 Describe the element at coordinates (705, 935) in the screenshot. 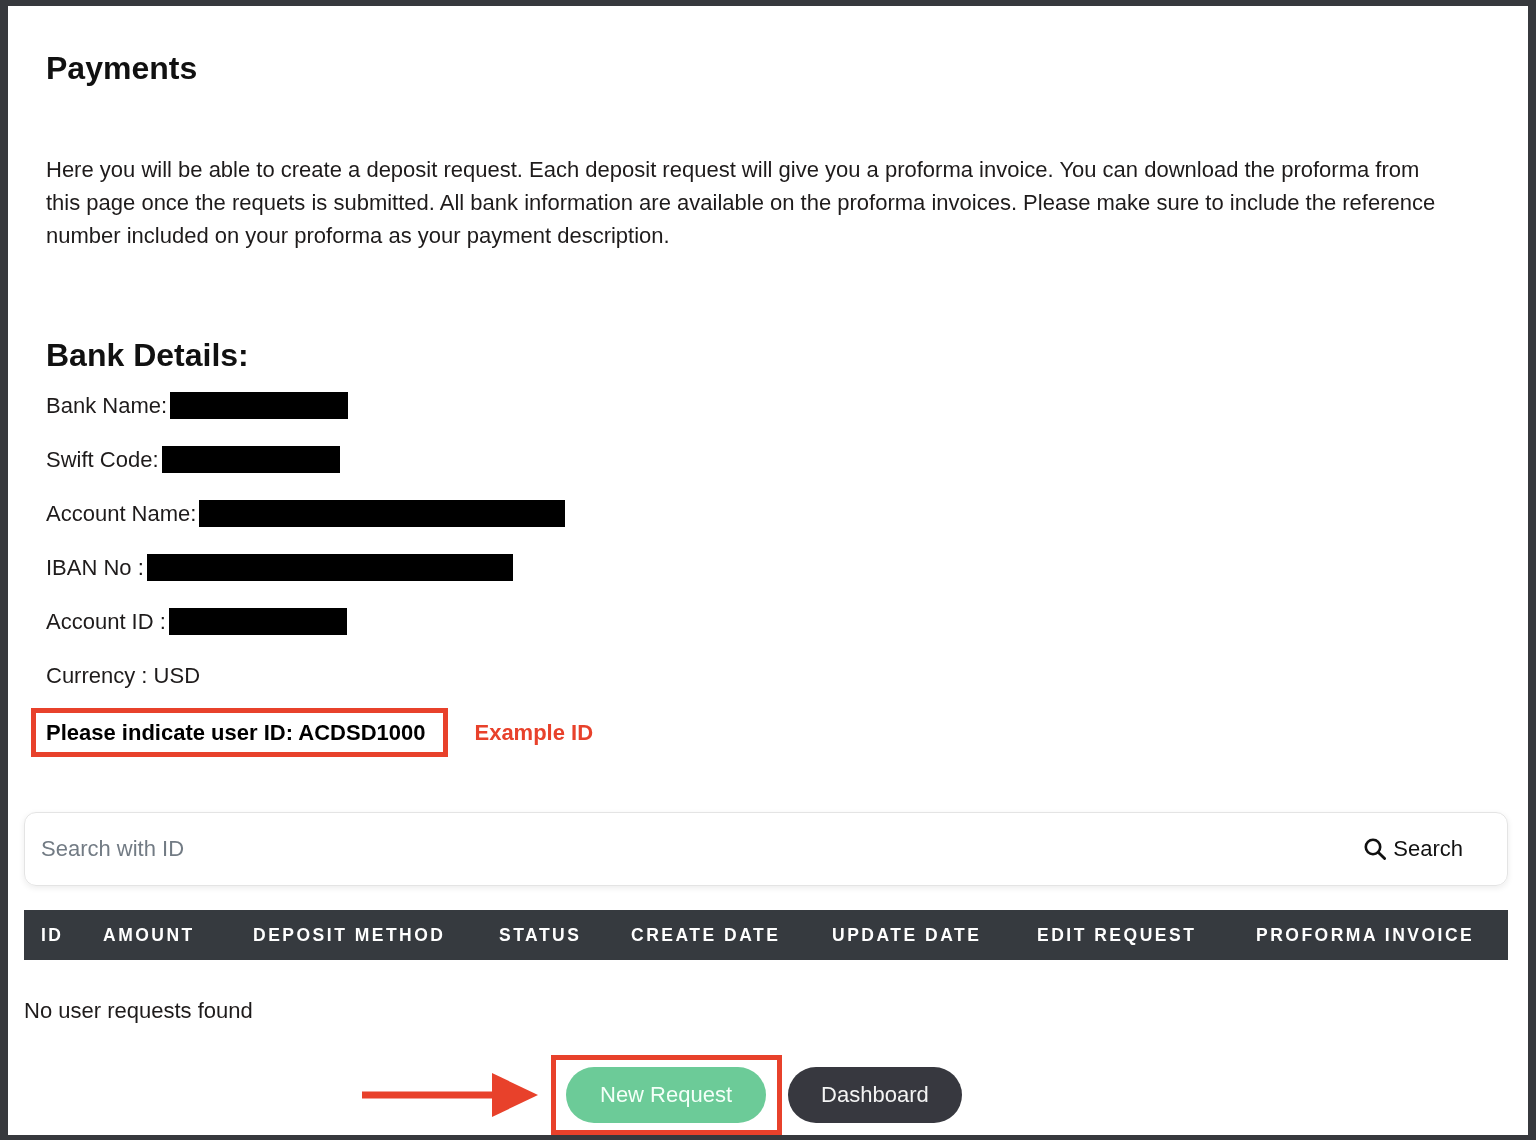

I see `column-header: CREATE DATE` at that location.